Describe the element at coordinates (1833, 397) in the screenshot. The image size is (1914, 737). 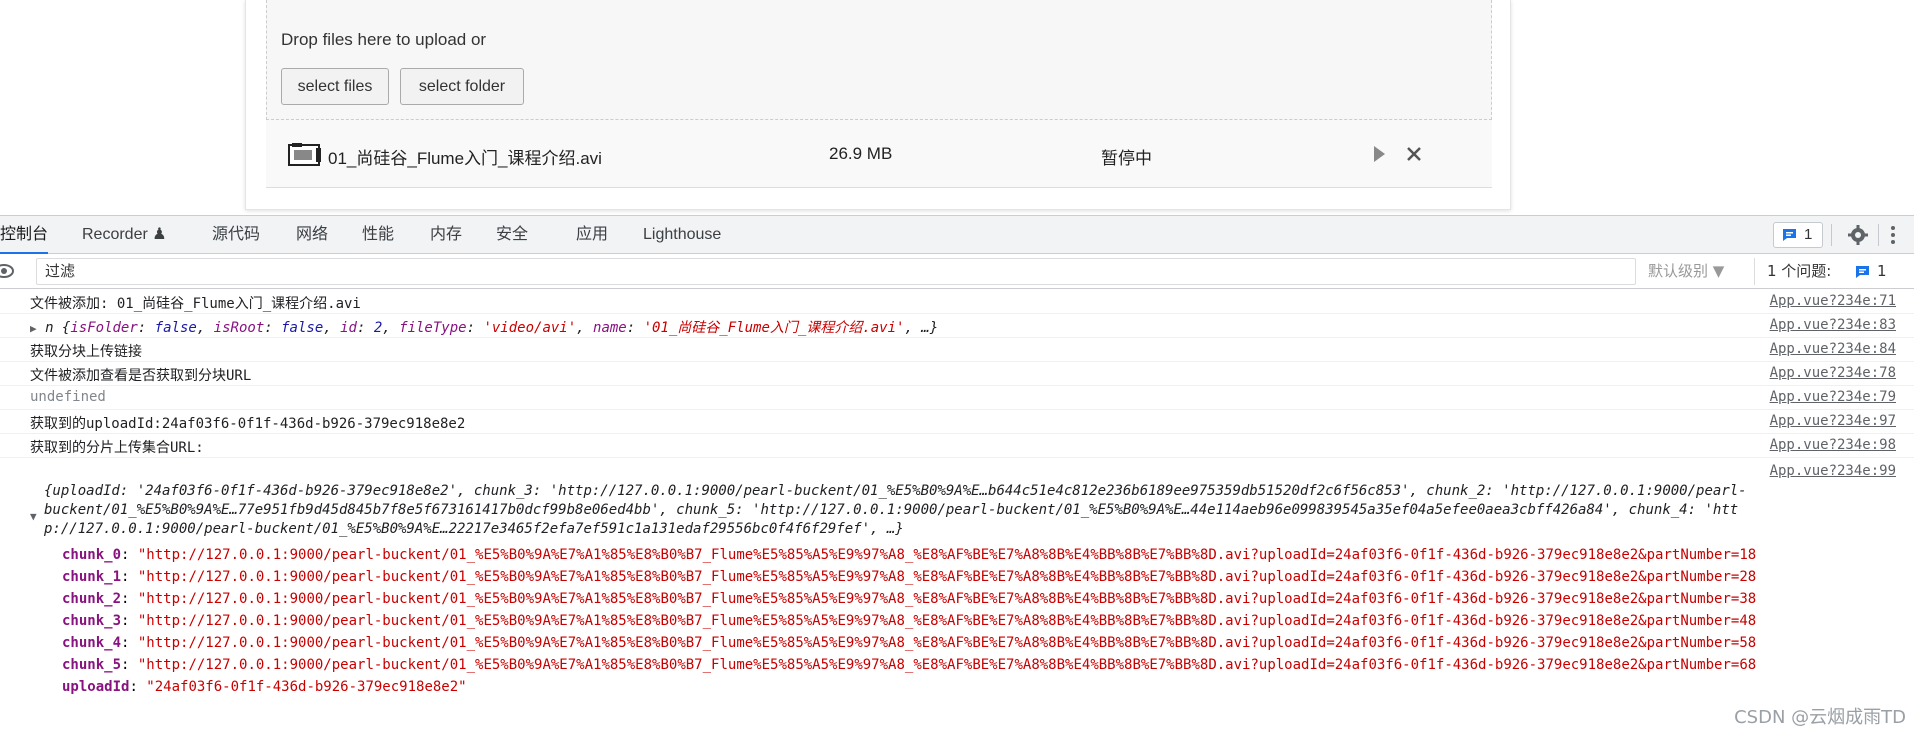
I see `log-source-link: App.vue?234e:79` at that location.